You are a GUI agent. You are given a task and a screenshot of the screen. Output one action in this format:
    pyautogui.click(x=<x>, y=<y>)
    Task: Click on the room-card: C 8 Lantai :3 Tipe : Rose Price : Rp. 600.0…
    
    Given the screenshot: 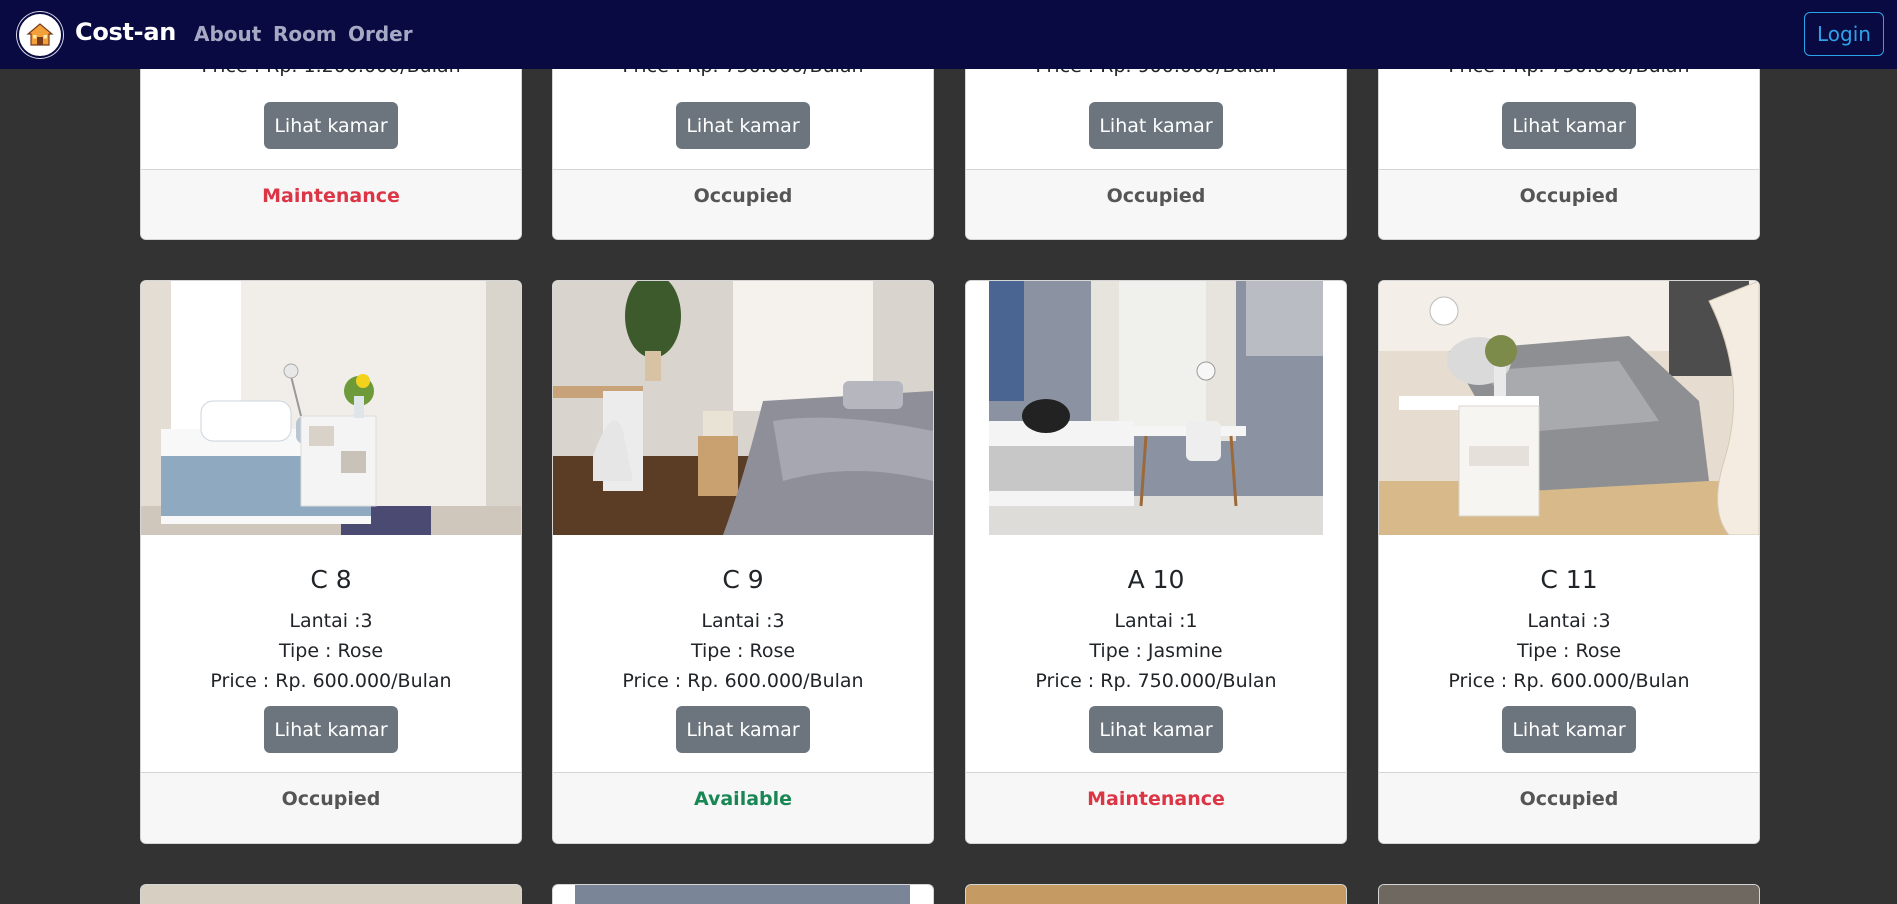 What is the action you would take?
    pyautogui.click(x=331, y=562)
    